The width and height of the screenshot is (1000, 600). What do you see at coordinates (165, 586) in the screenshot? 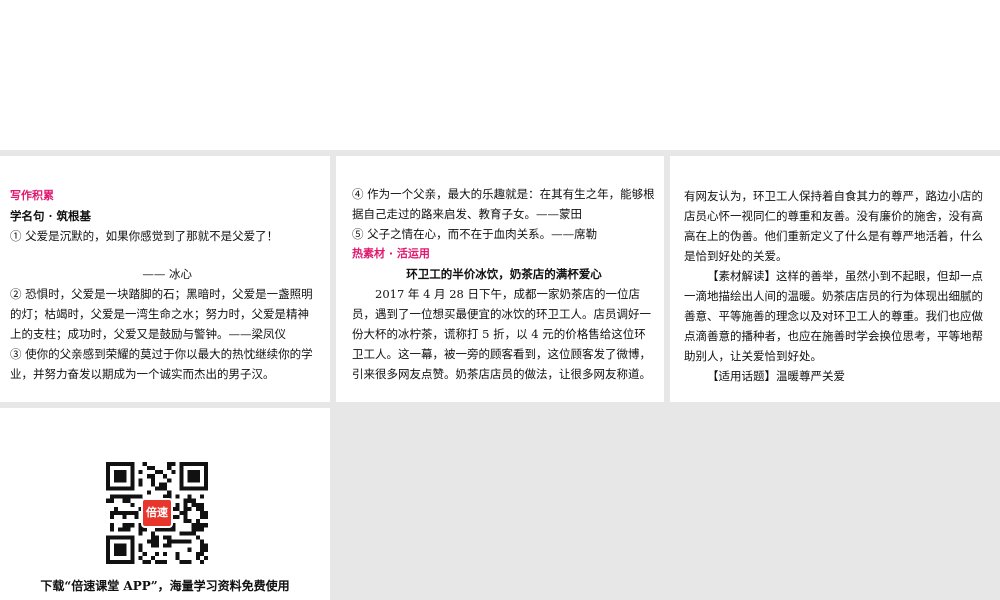
I see `download-caption: 下载“倍速课堂 APP”，海量学习资料免费使用` at bounding box center [165, 586].